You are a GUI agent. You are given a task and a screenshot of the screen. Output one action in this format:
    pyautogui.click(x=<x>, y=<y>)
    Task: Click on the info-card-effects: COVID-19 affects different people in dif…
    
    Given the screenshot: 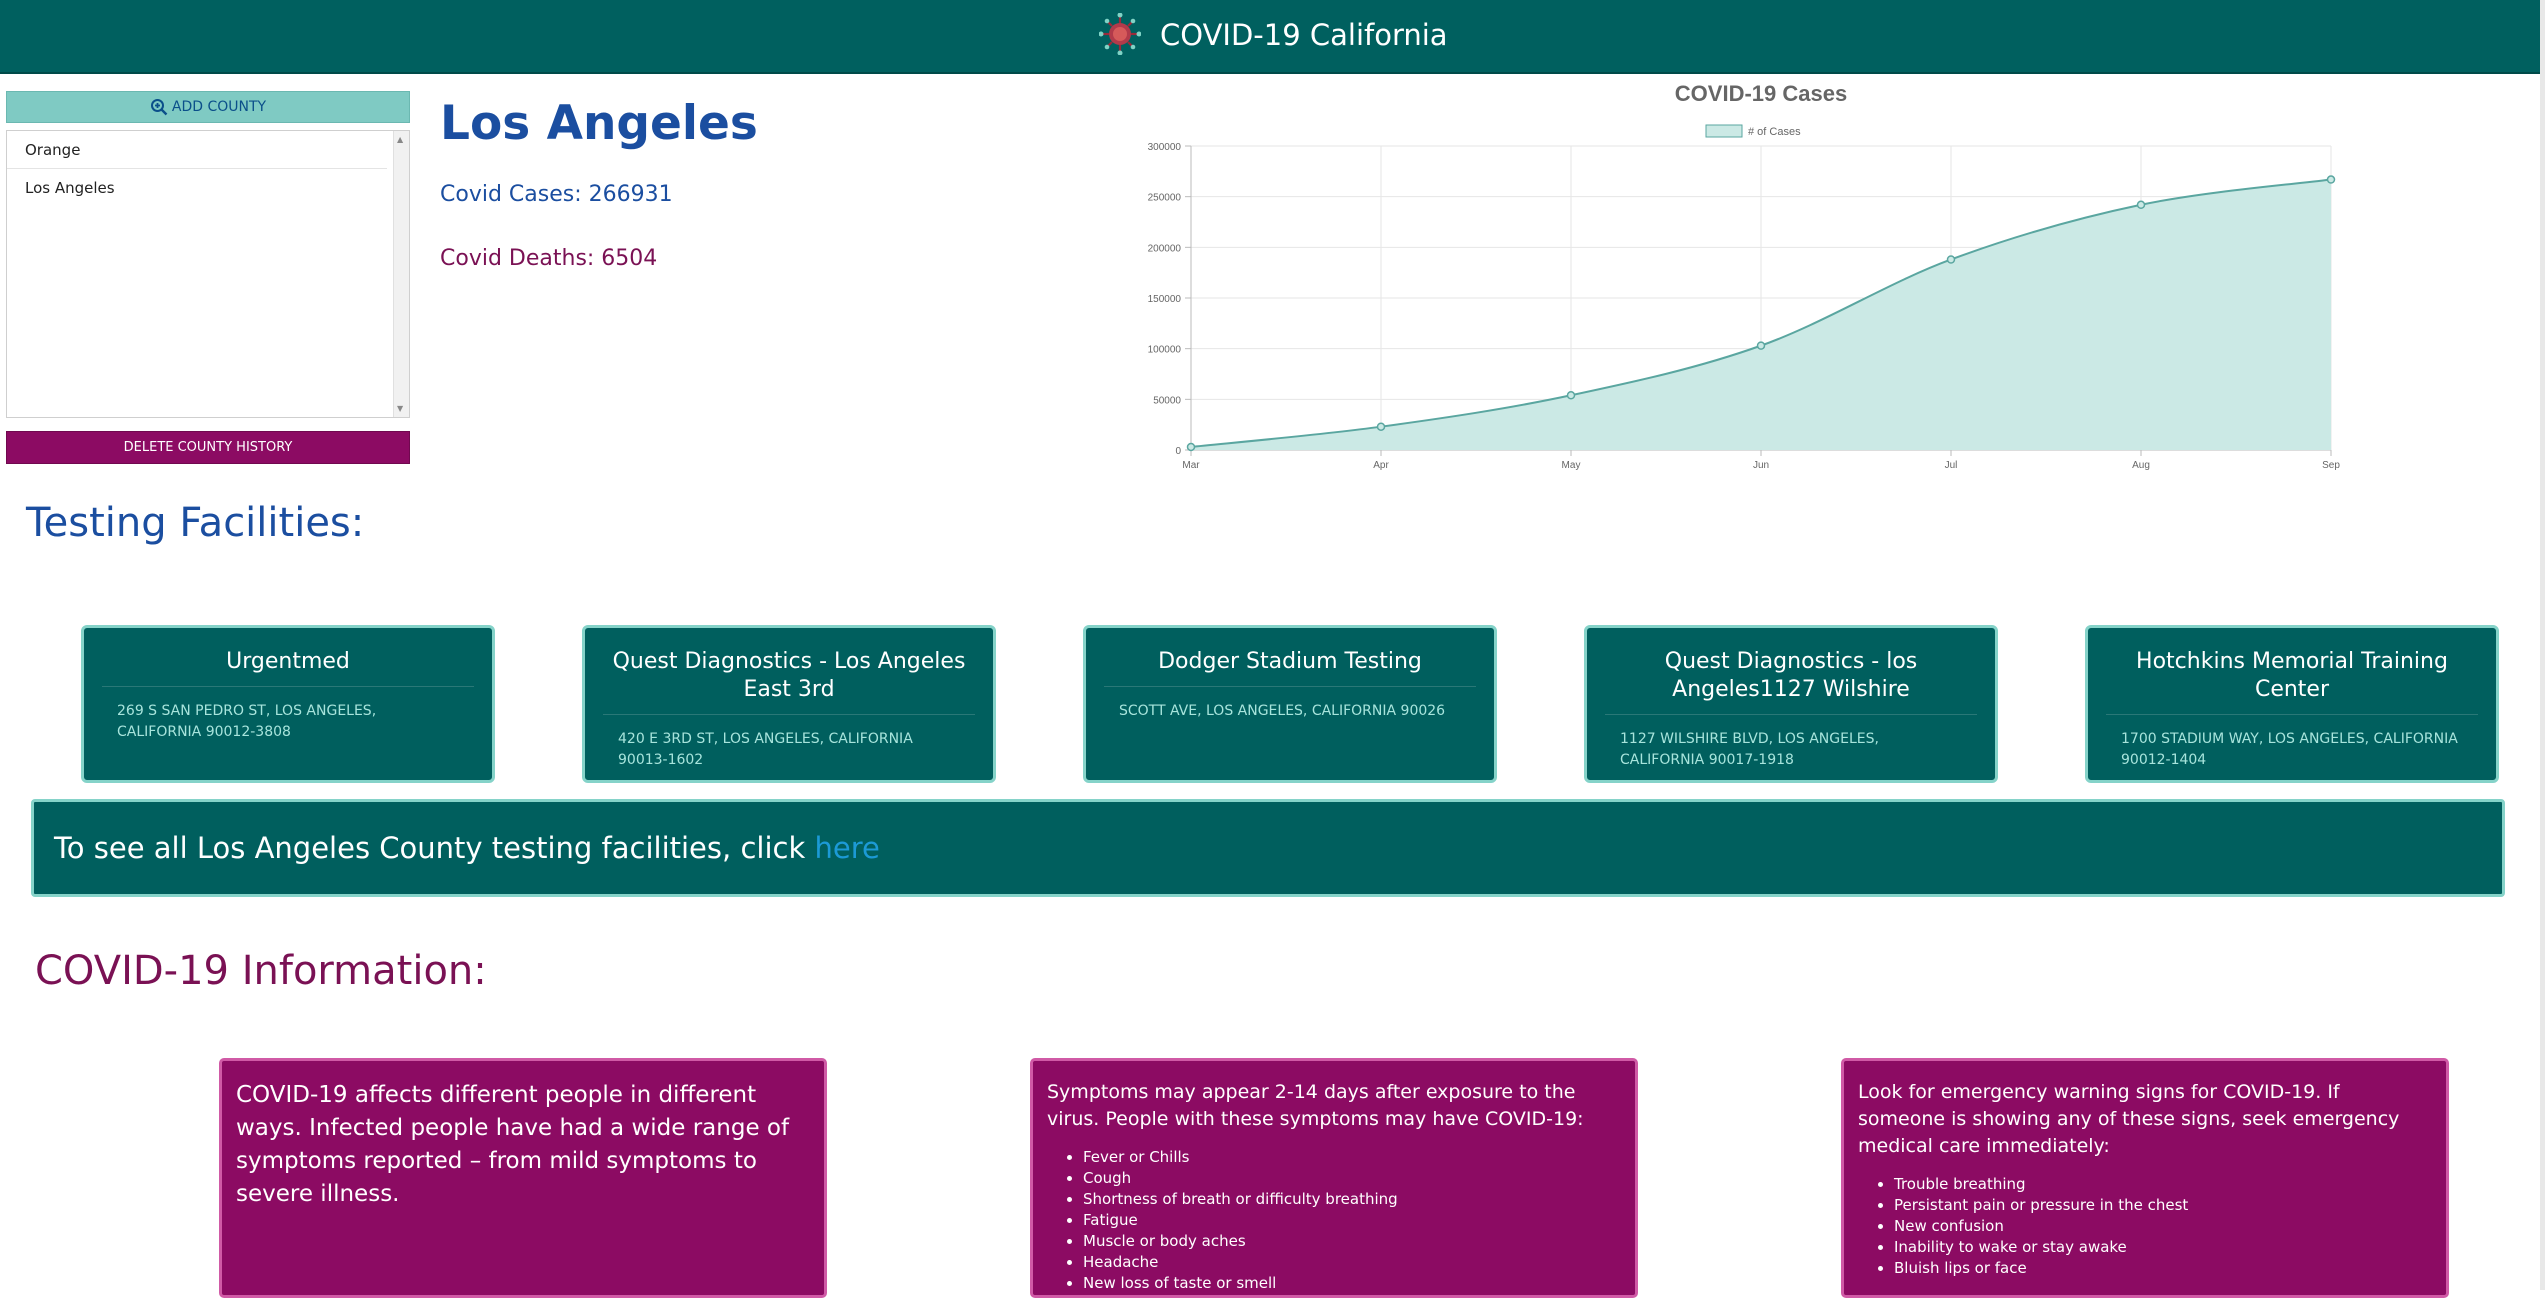 What is the action you would take?
    pyautogui.click(x=523, y=1178)
    